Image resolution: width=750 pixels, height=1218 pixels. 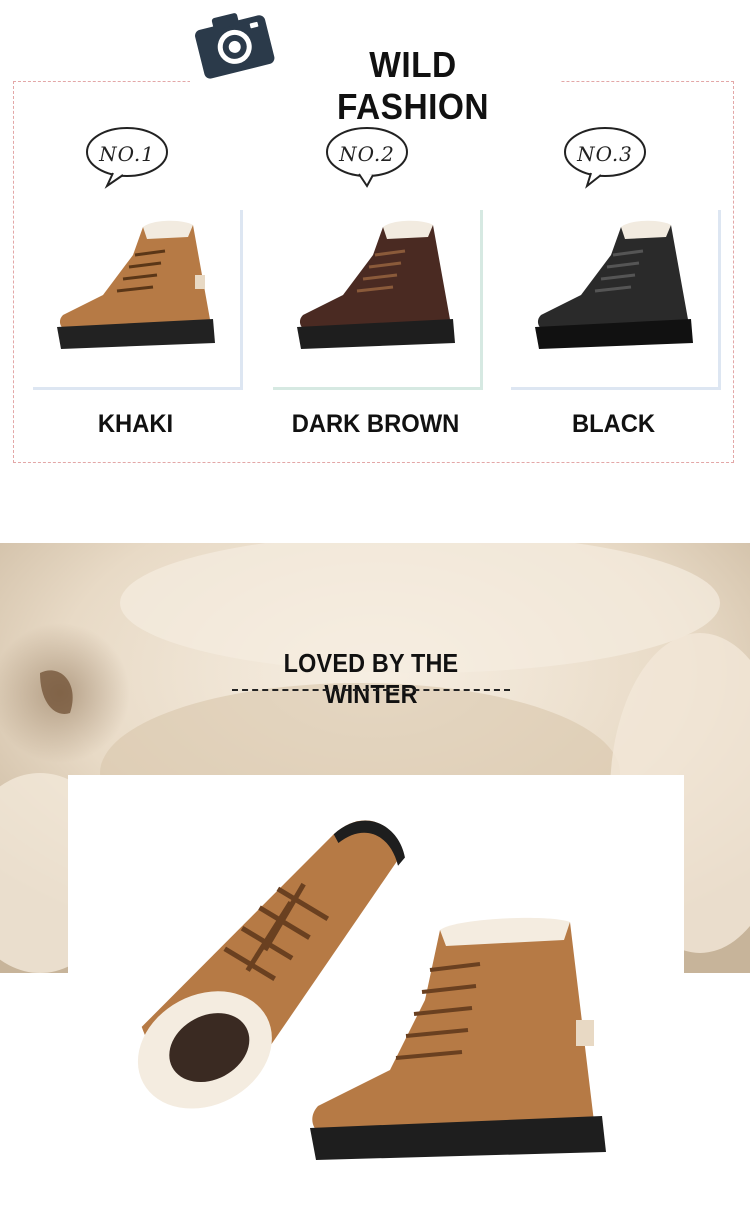 I want to click on color-name: BLACK, so click(x=613, y=424).